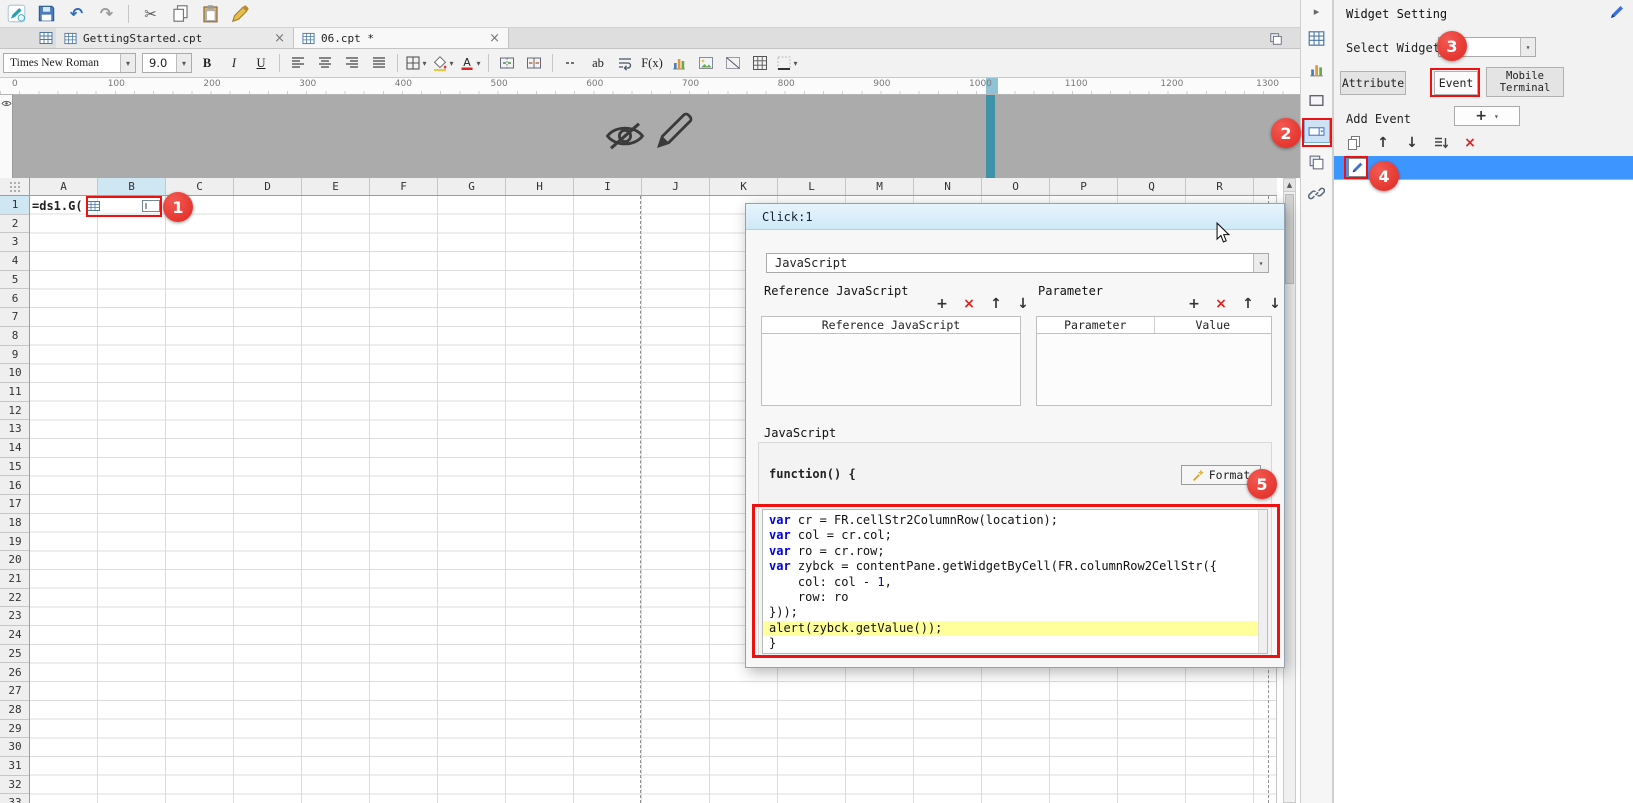  I want to click on tab-gettingstarted: GettingStarted.cpt ×, so click(175, 38).